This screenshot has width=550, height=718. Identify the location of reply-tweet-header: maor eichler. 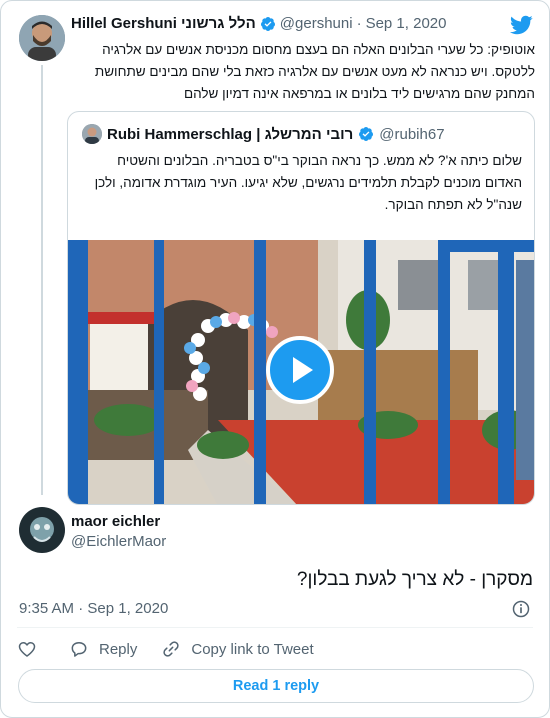
(115, 521).